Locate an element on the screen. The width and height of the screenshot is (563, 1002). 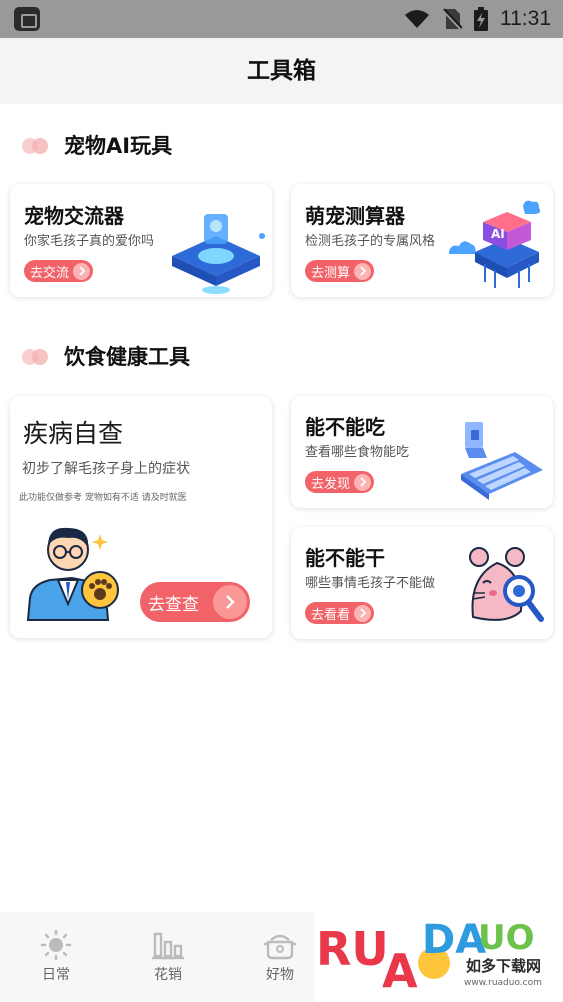
card-title: 能不能干 is located at coordinates (345, 558).